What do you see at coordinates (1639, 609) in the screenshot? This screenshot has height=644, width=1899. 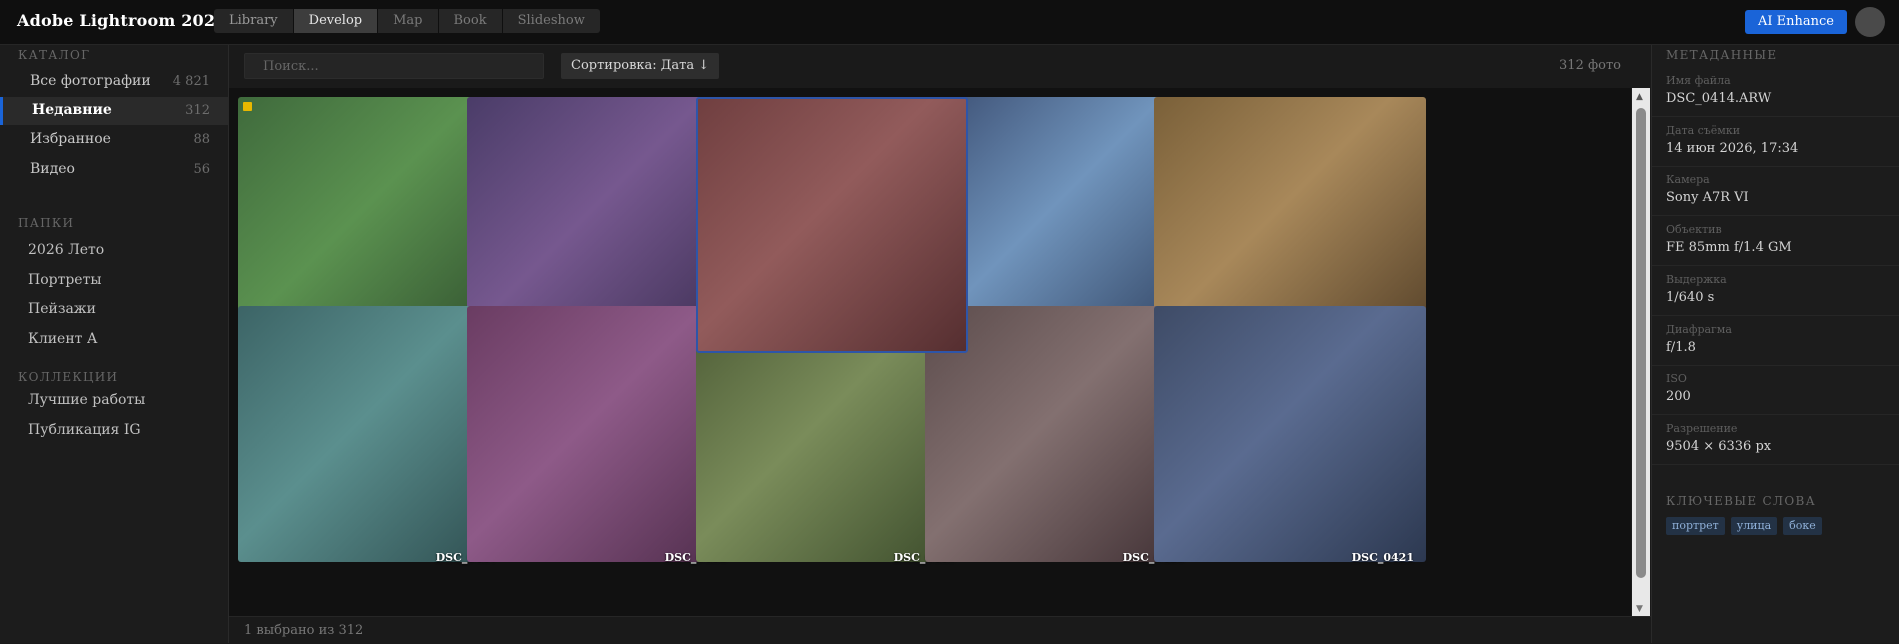 I see `scroll-down-arrow-icon: ▼` at bounding box center [1639, 609].